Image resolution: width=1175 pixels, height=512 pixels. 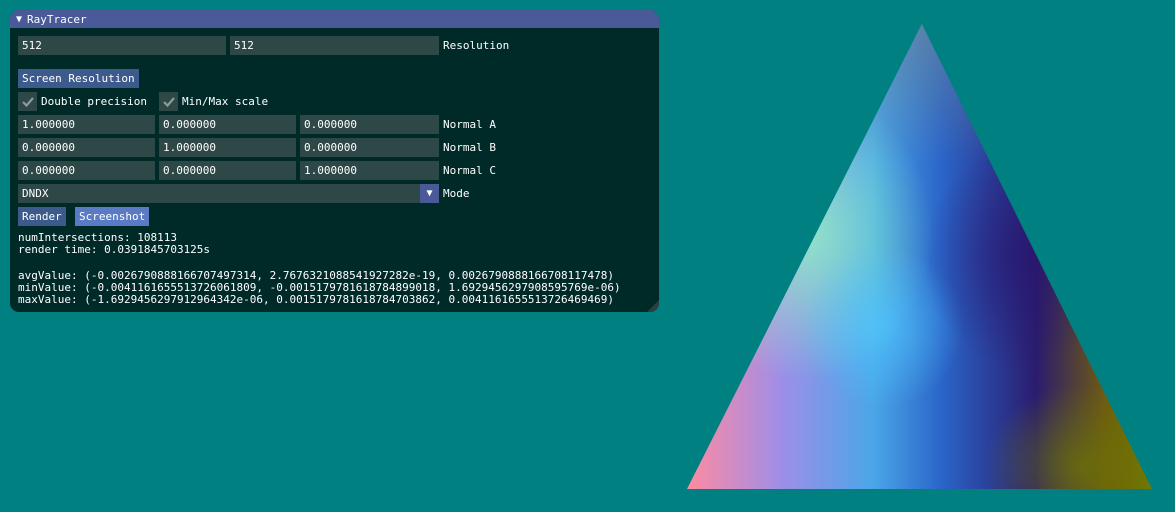 I want to click on normal-b-label: Normal B, so click(x=469, y=147).